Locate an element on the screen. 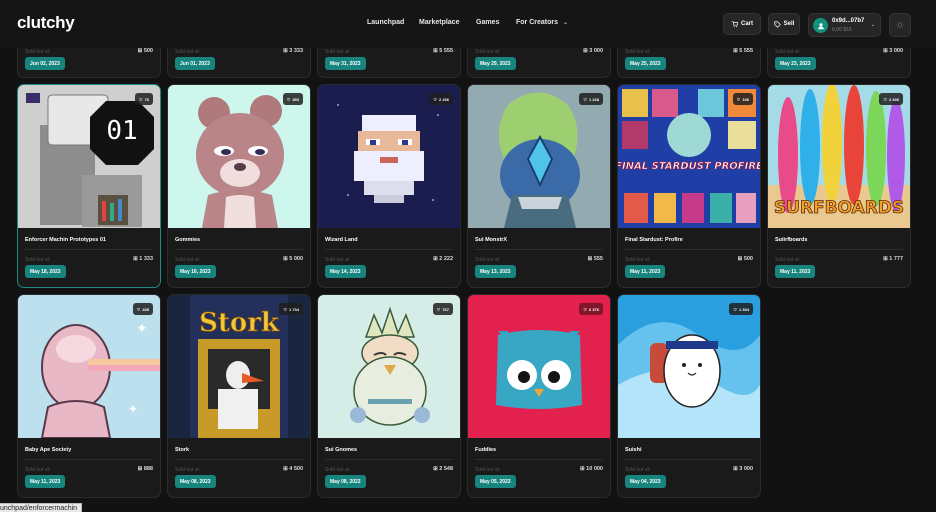 The width and height of the screenshot is (936, 512). sell-button: Sell is located at coordinates (784, 24).